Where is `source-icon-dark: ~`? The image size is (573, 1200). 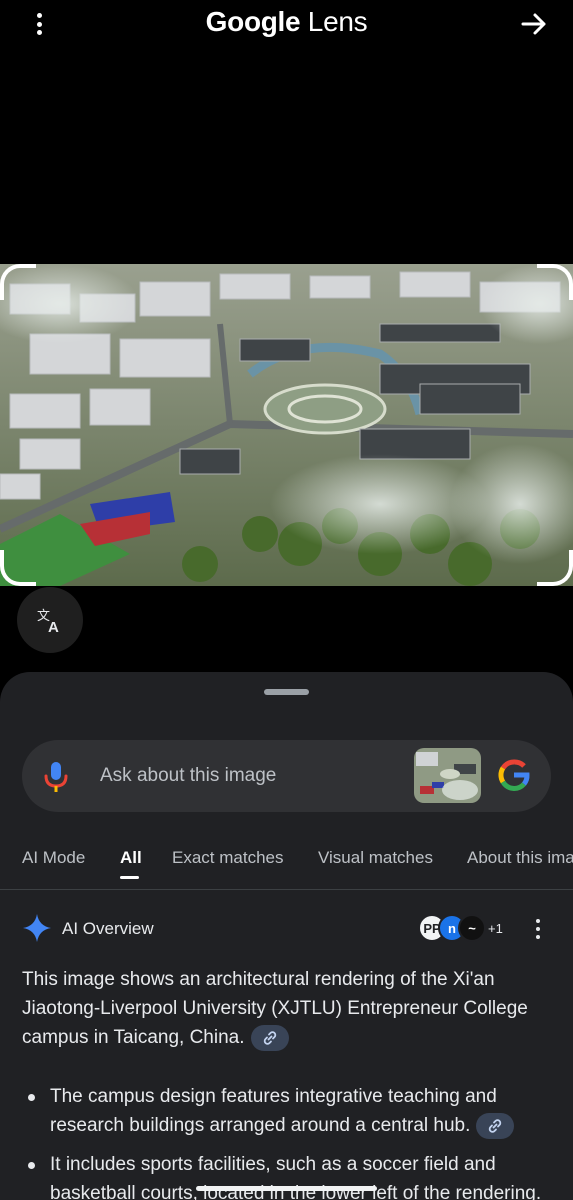
source-icon-dark: ~ is located at coordinates (472, 928).